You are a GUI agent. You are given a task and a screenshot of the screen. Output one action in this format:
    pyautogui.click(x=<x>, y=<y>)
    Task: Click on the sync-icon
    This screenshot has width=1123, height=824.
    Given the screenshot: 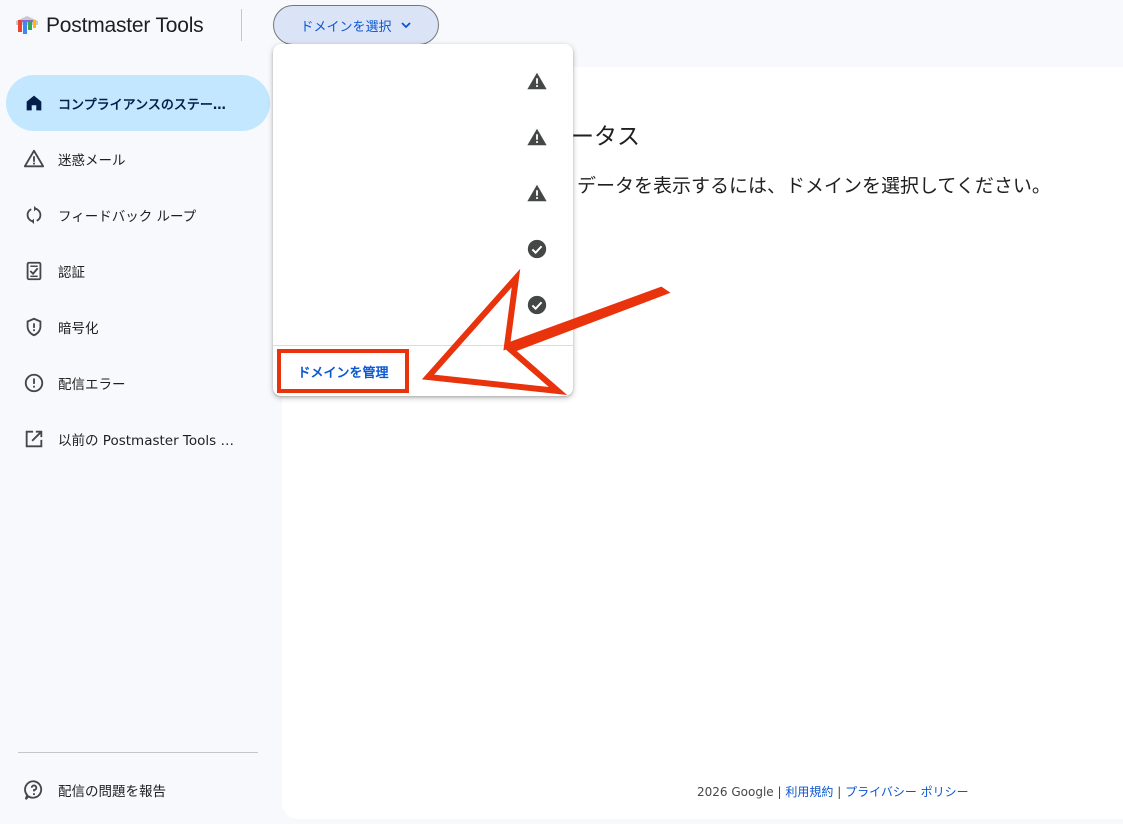 What is the action you would take?
    pyautogui.click(x=34, y=215)
    